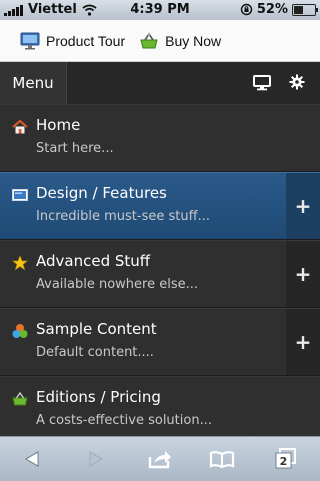  I want to click on menu-item-title: Design / Features, so click(101, 193).